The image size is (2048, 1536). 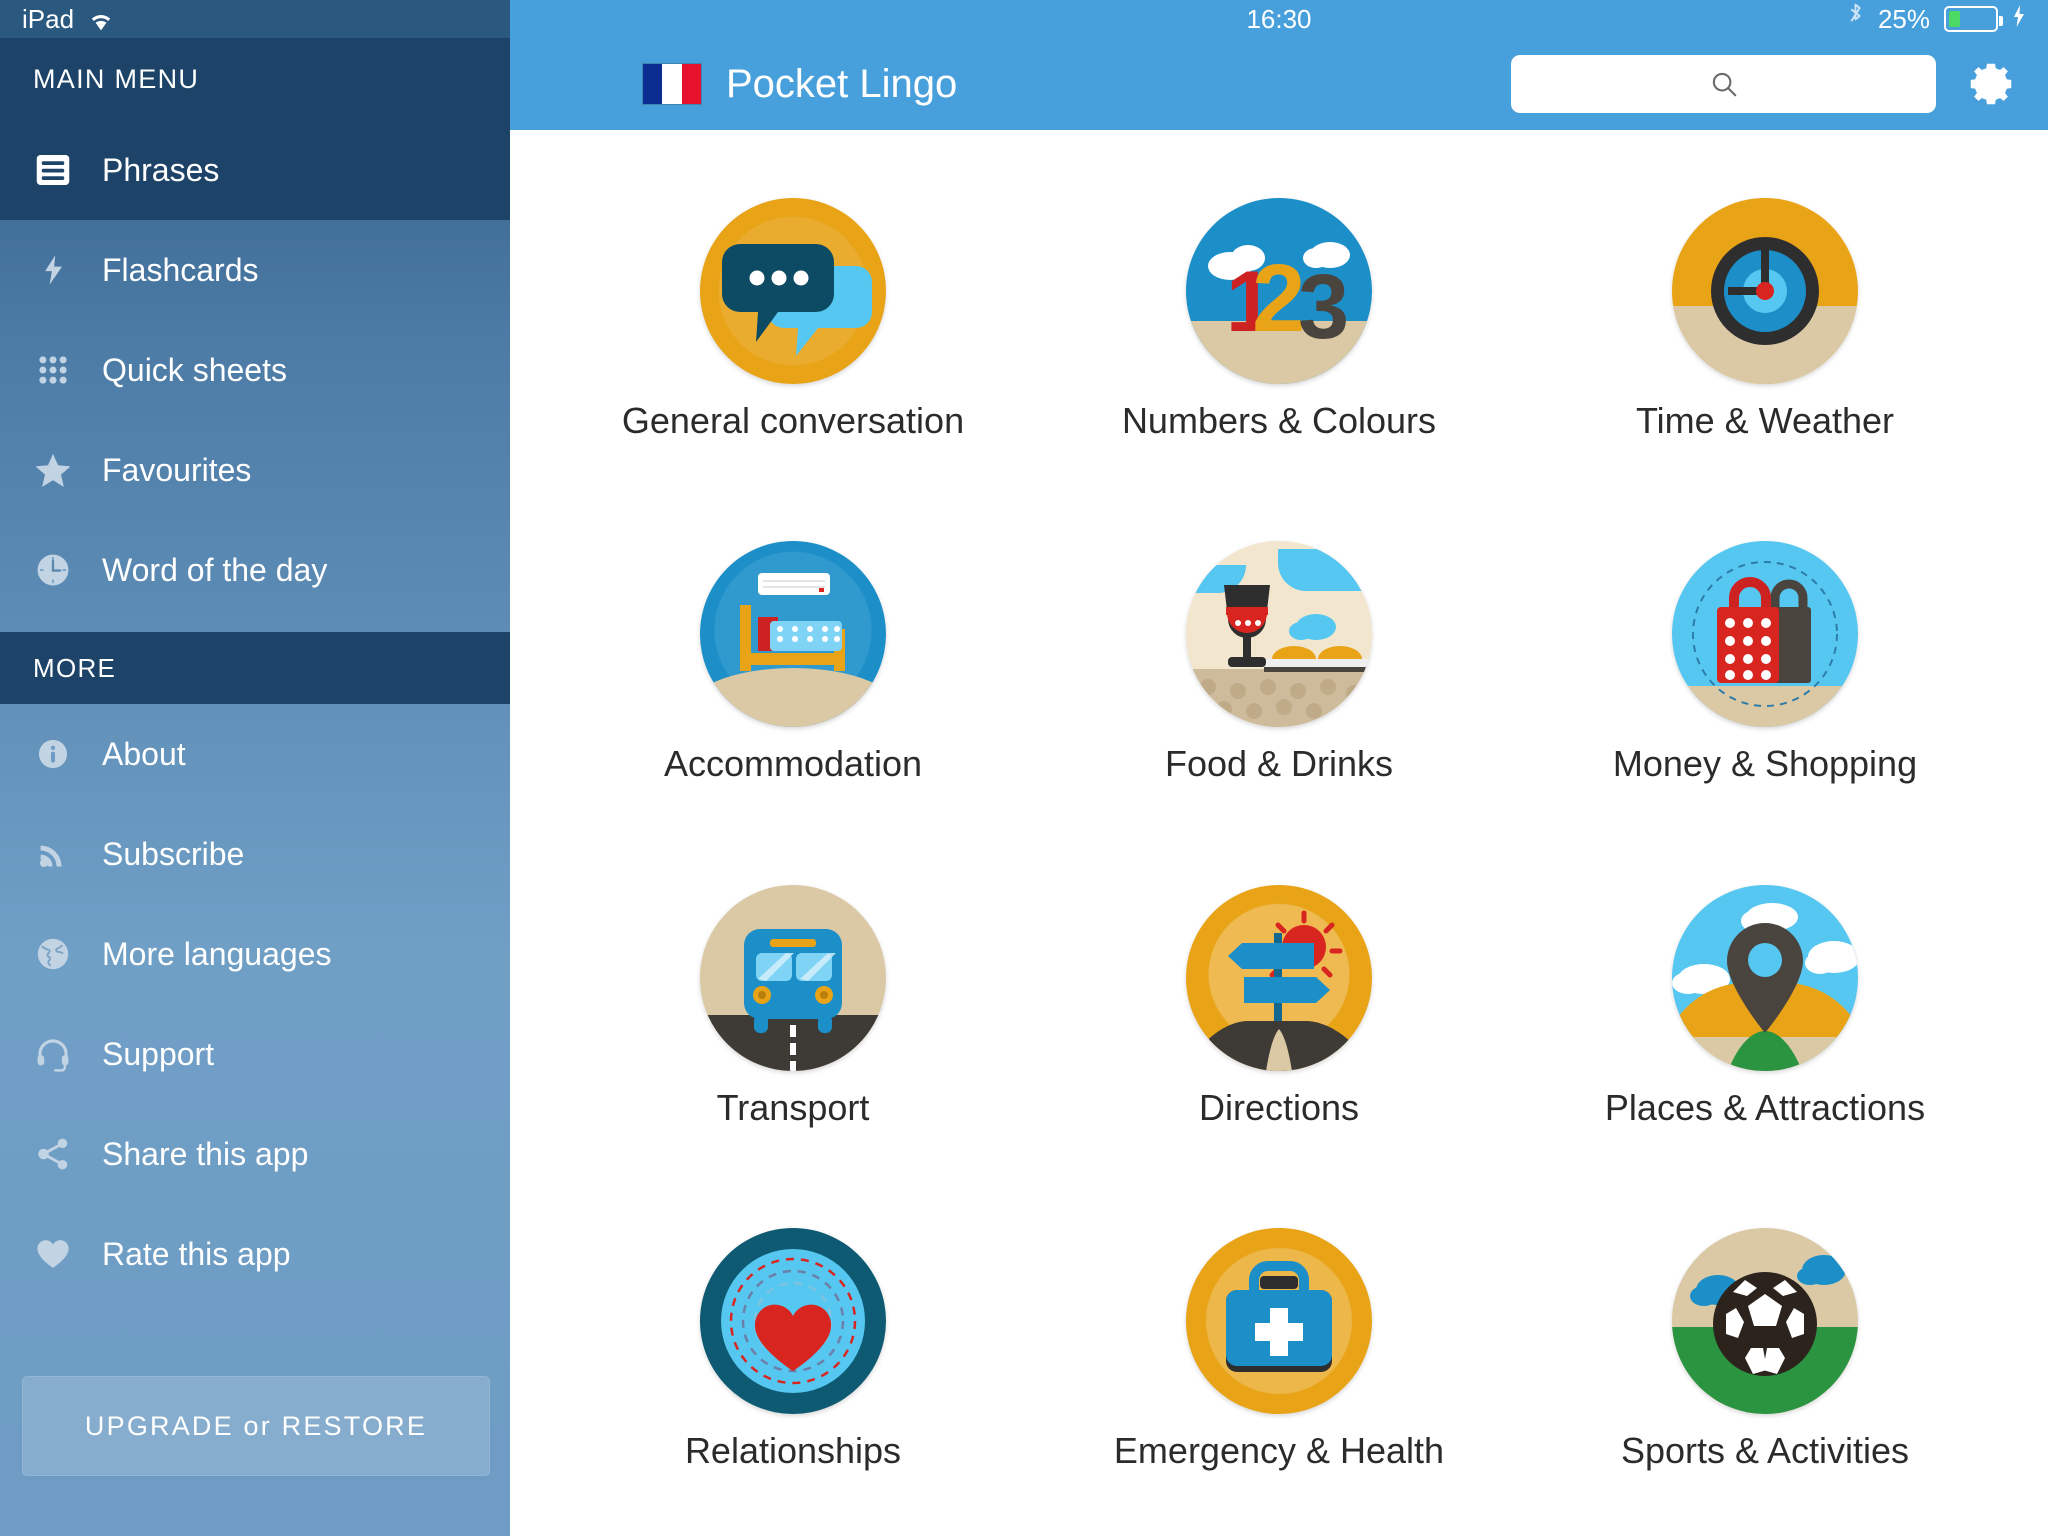 I want to click on wifi-icon, so click(x=101, y=21).